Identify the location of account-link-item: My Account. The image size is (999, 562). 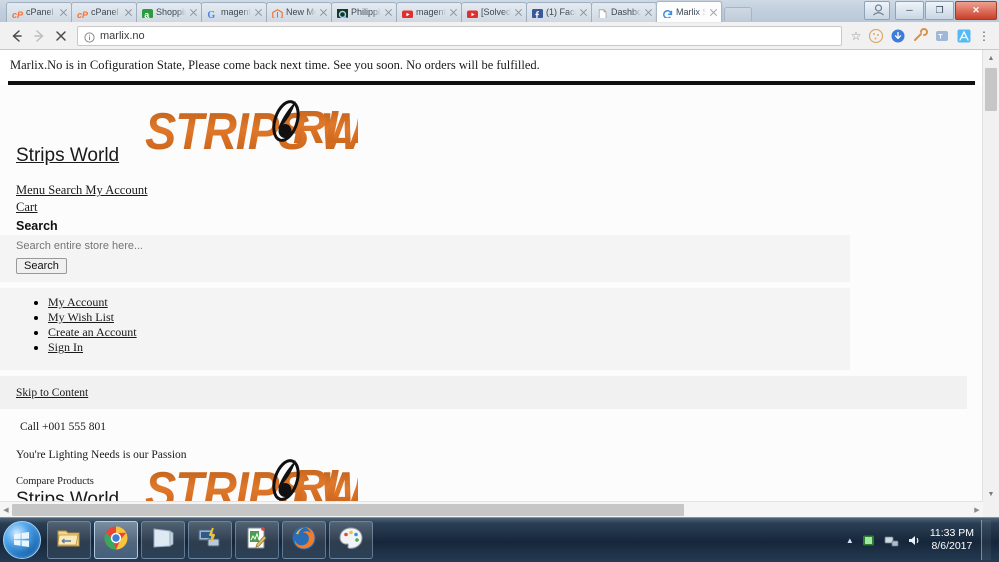
(449, 302).